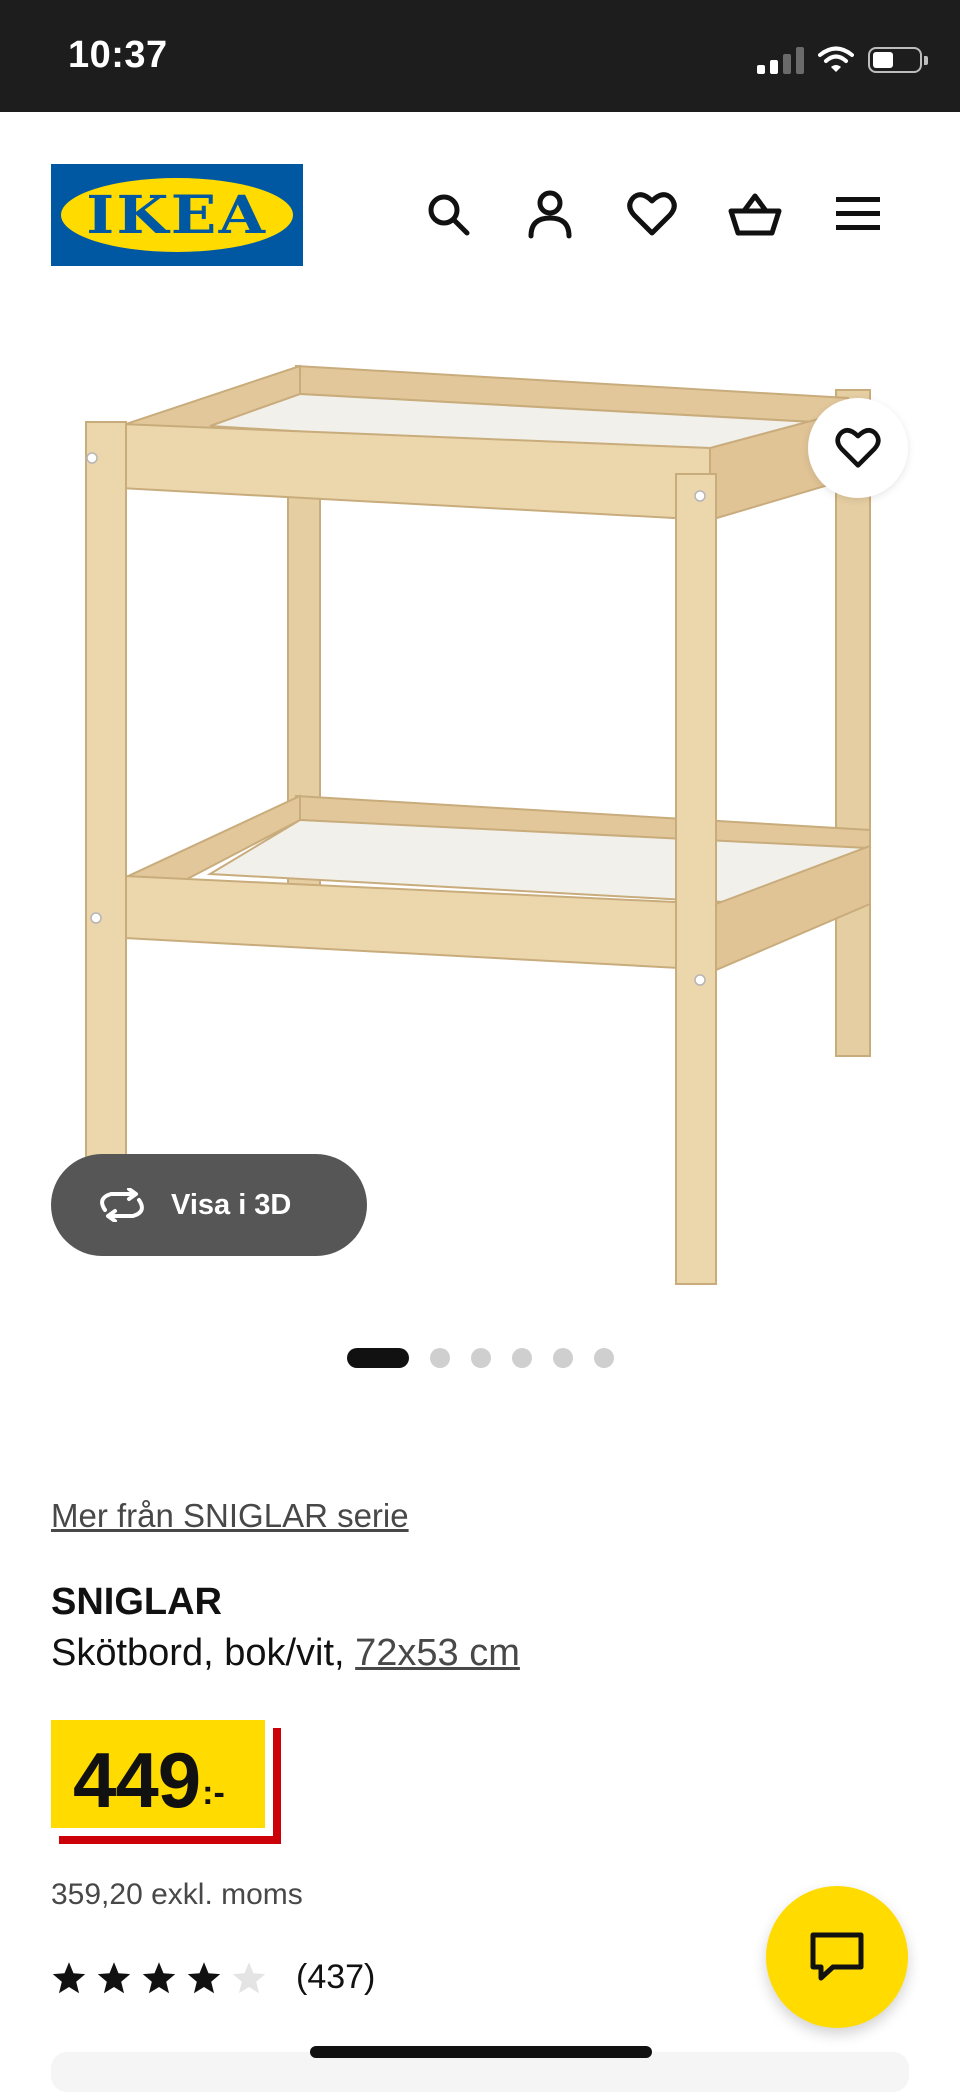 This screenshot has width=960, height=2092. Describe the element at coordinates (898, 60) in the screenshot. I see `battery-icon` at that location.